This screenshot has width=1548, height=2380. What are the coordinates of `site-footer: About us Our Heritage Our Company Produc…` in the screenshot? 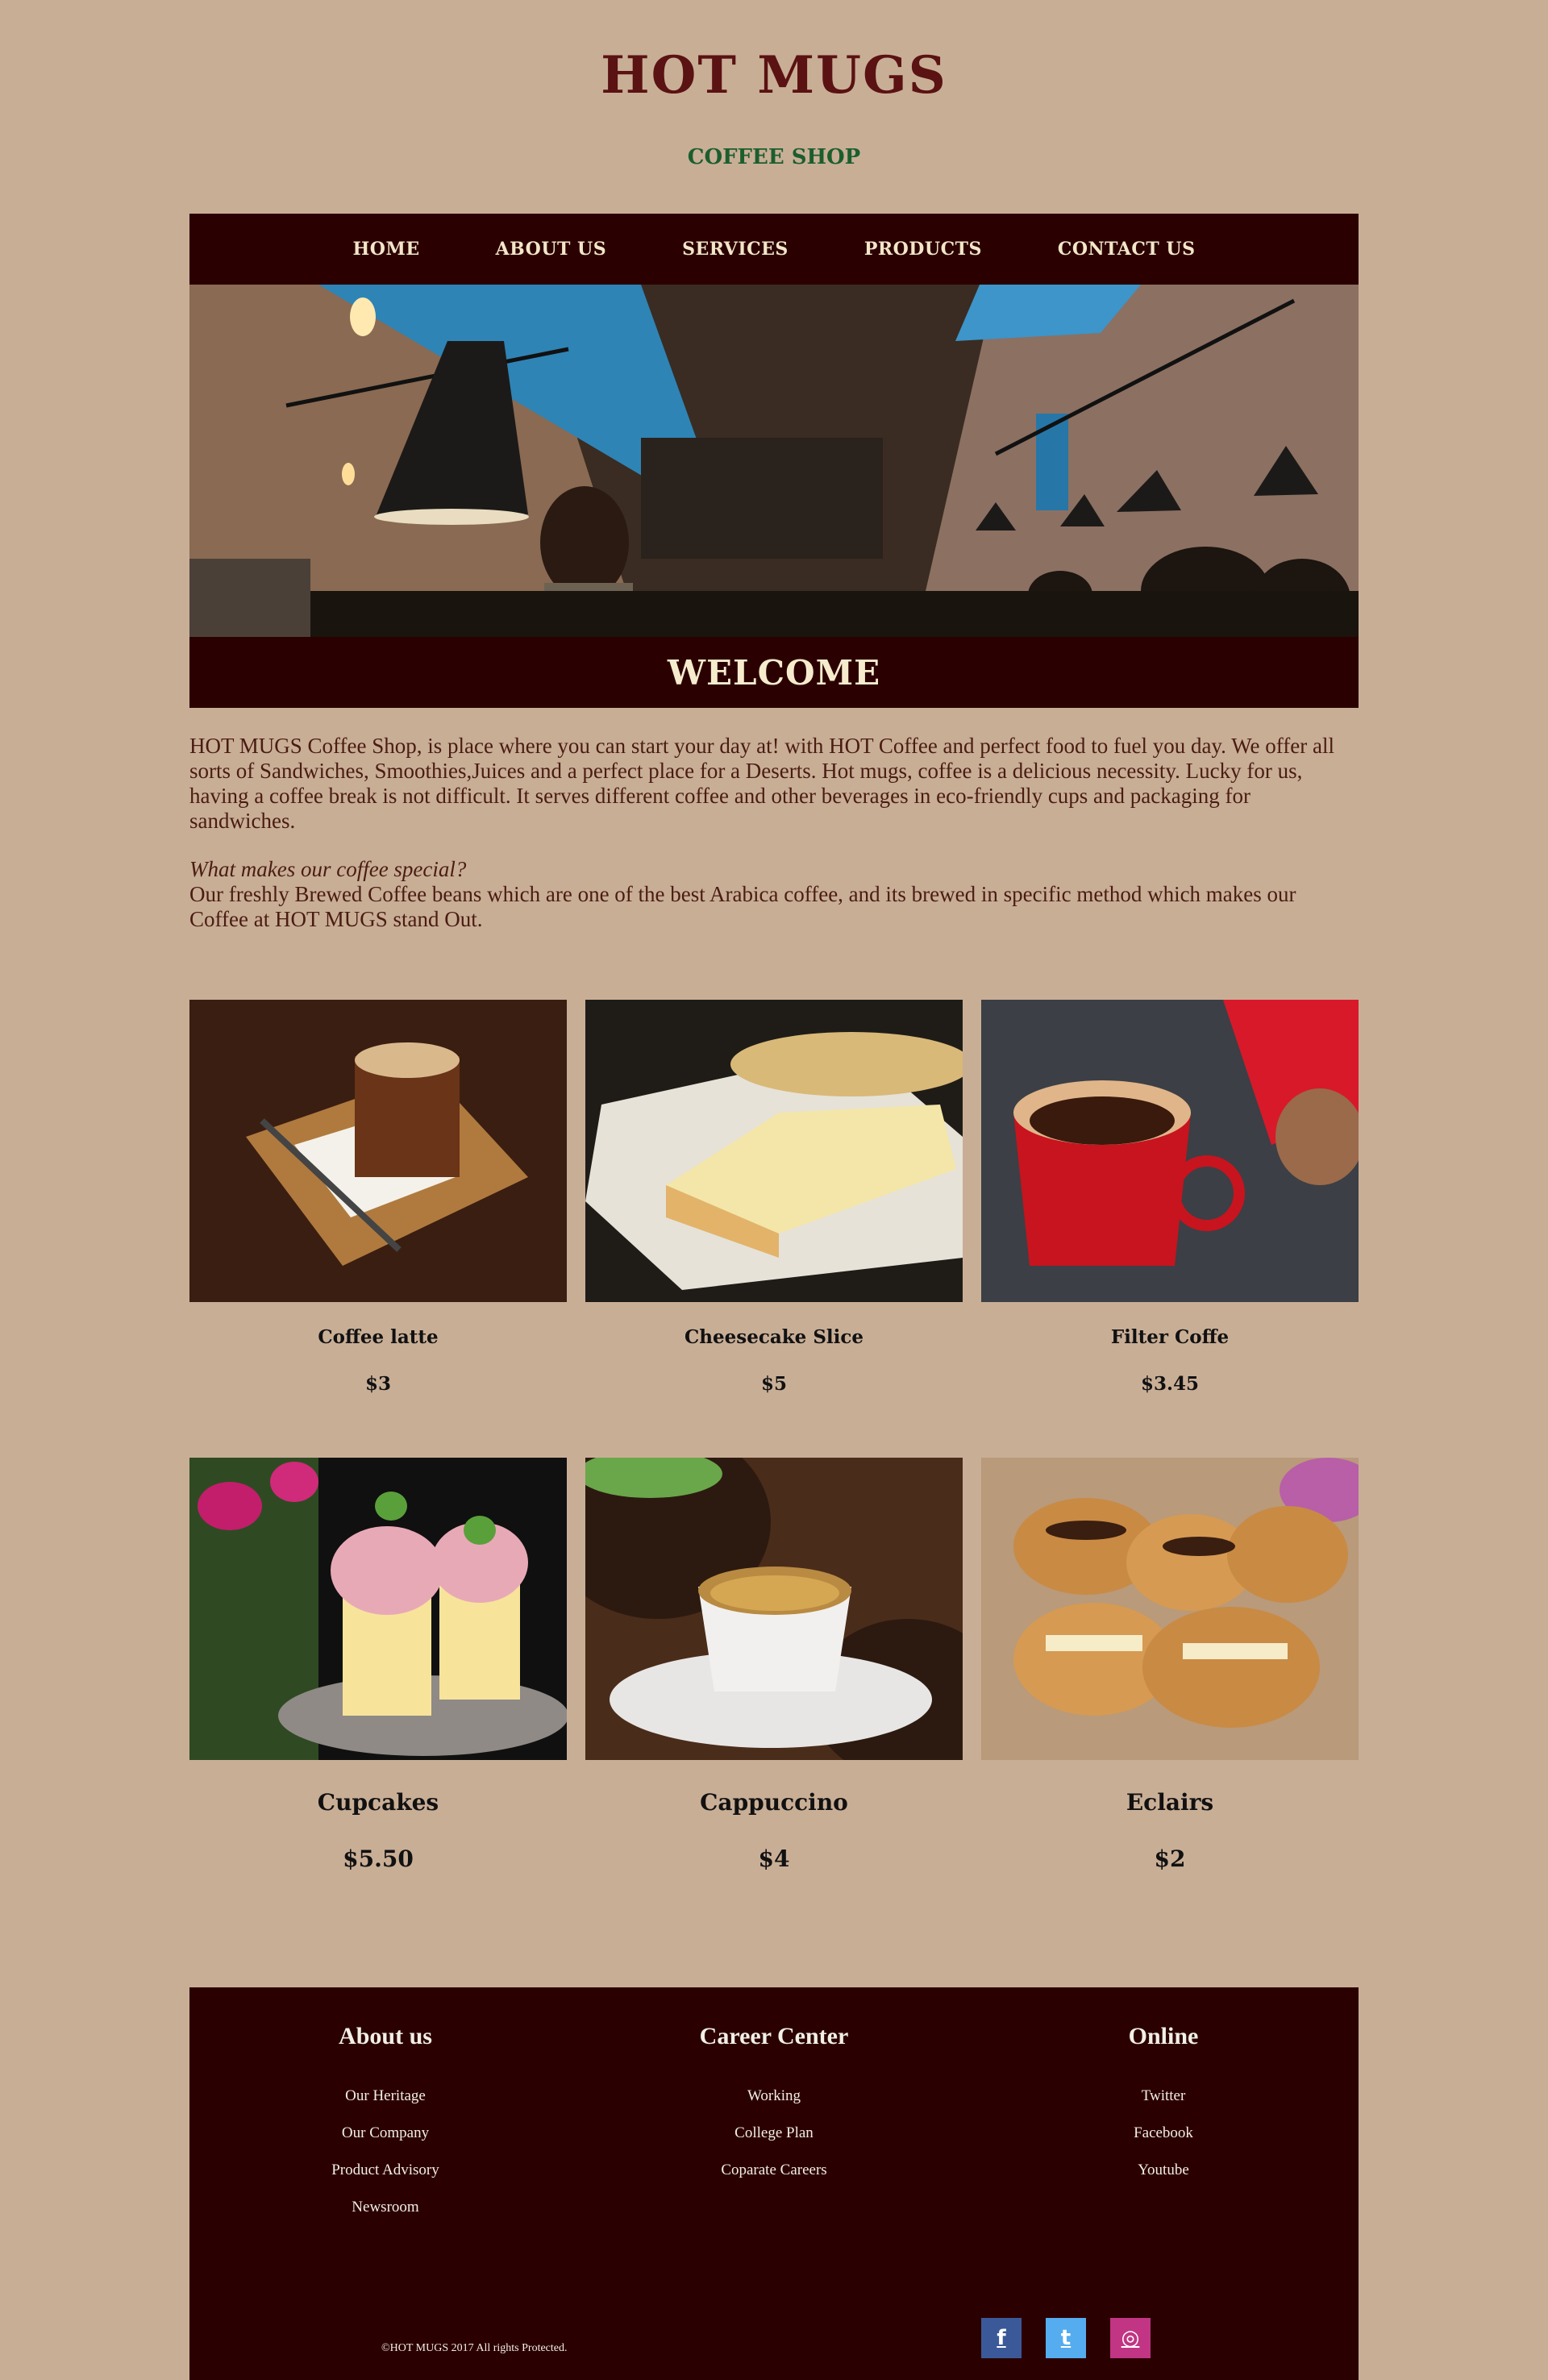 It's located at (774, 2183).